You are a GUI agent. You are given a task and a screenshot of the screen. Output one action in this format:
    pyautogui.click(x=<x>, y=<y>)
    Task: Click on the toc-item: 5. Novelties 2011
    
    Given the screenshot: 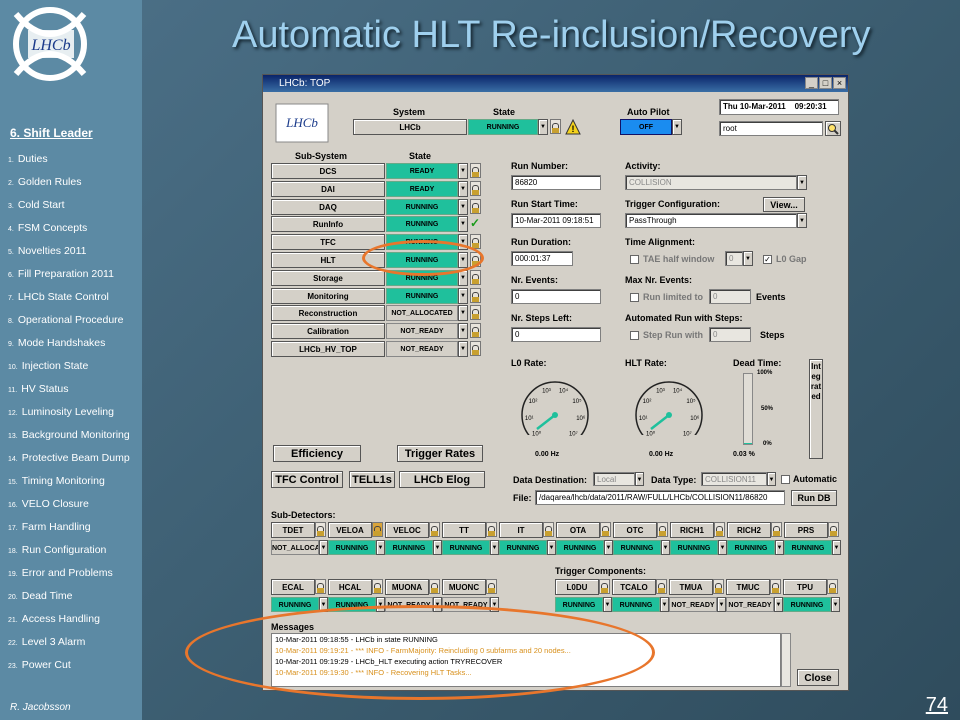 What is the action you would take?
    pyautogui.click(x=69, y=253)
    